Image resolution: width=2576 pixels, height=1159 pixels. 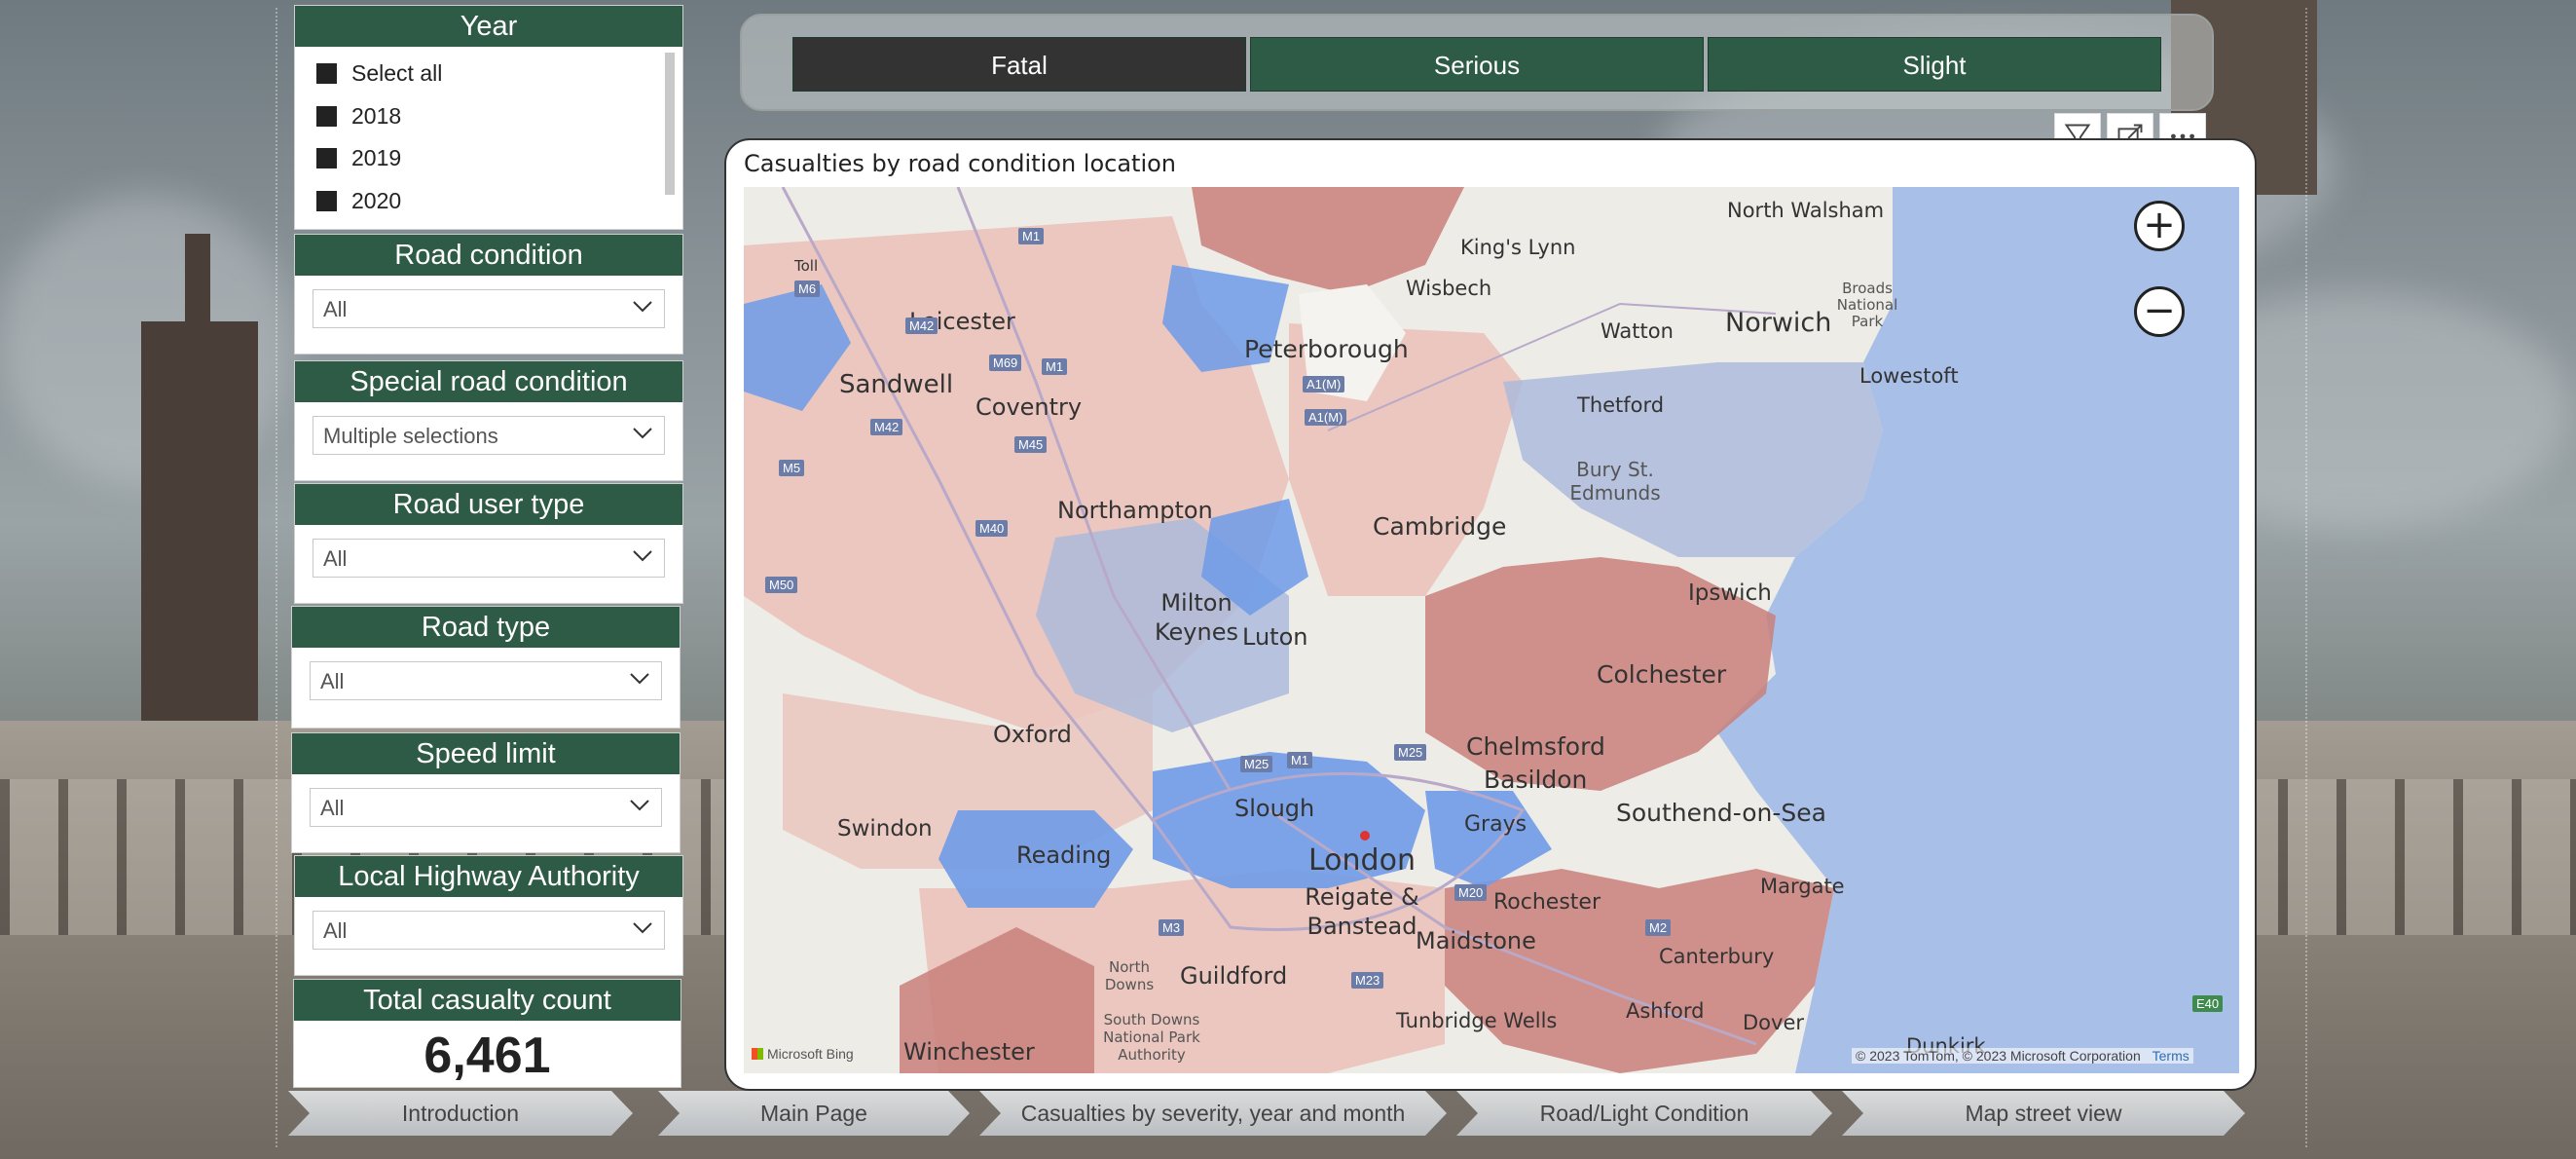 What do you see at coordinates (1031, 444) in the screenshot?
I see `highway-shield: M45` at bounding box center [1031, 444].